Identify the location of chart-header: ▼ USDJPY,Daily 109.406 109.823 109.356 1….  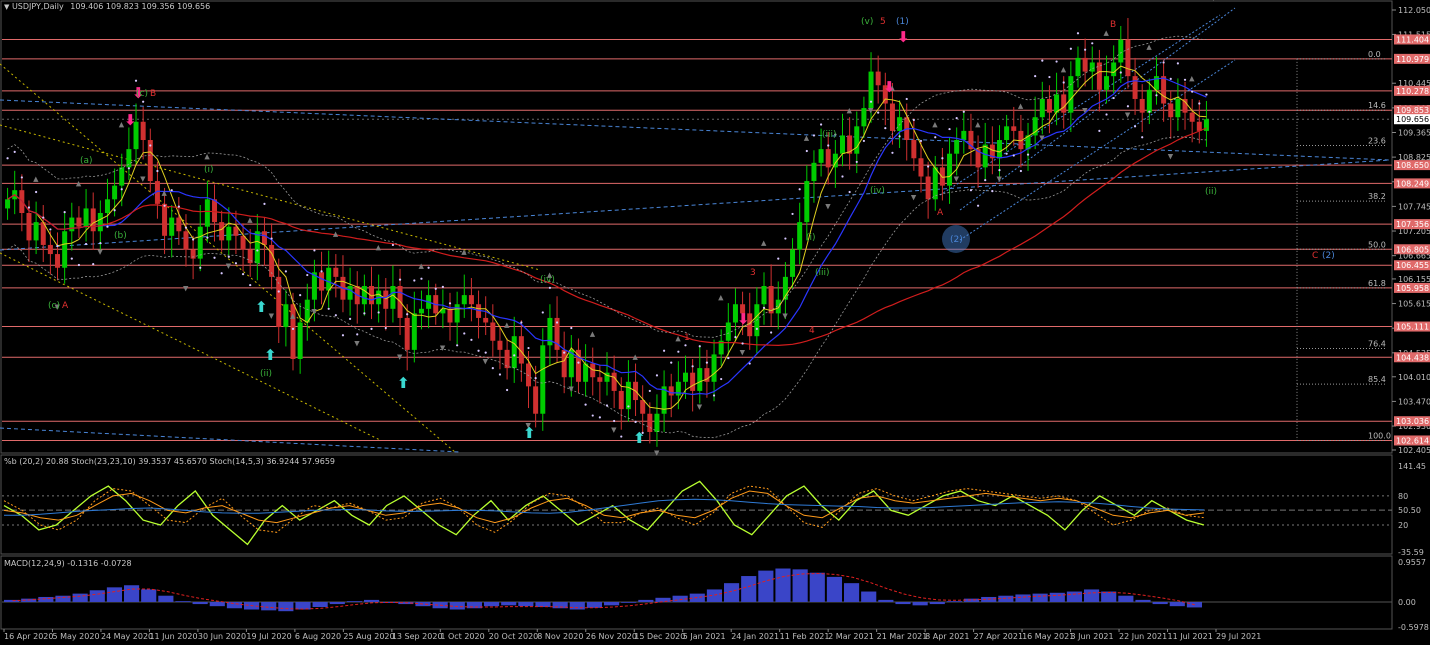
(107, 6).